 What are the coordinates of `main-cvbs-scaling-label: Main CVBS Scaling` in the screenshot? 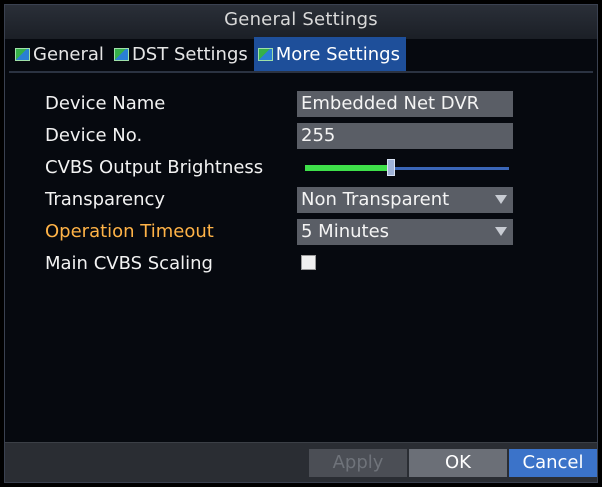 It's located at (129, 263).